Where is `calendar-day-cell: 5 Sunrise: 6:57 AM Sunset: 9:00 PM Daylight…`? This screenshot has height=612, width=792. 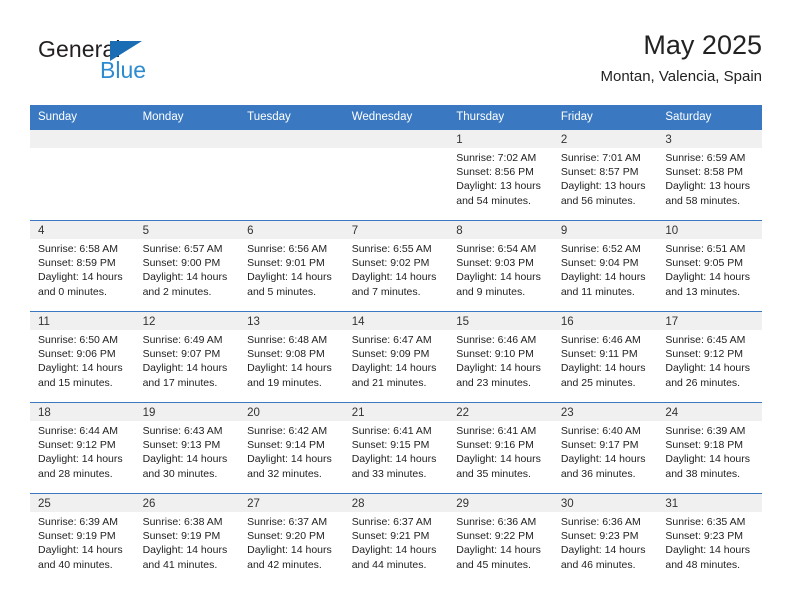
calendar-day-cell: 5 Sunrise: 6:57 AM Sunset: 9:00 PM Daylight… is located at coordinates (187, 266).